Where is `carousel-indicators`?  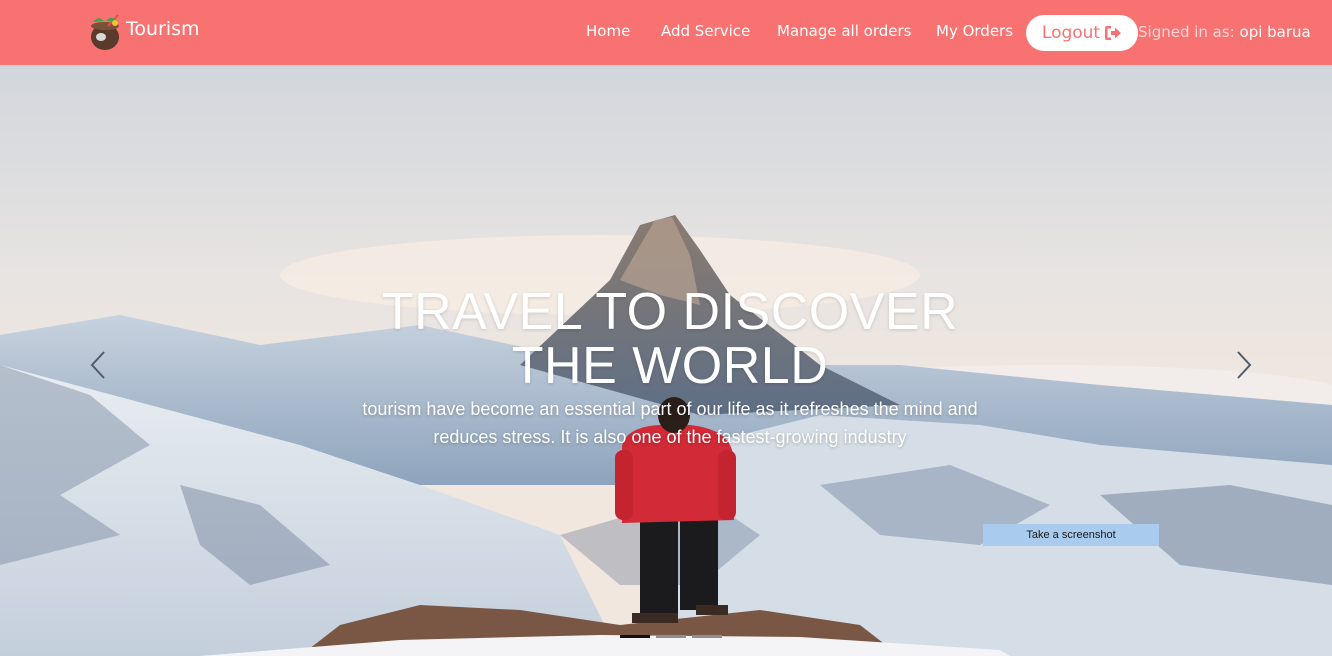 carousel-indicators is located at coordinates (671, 637).